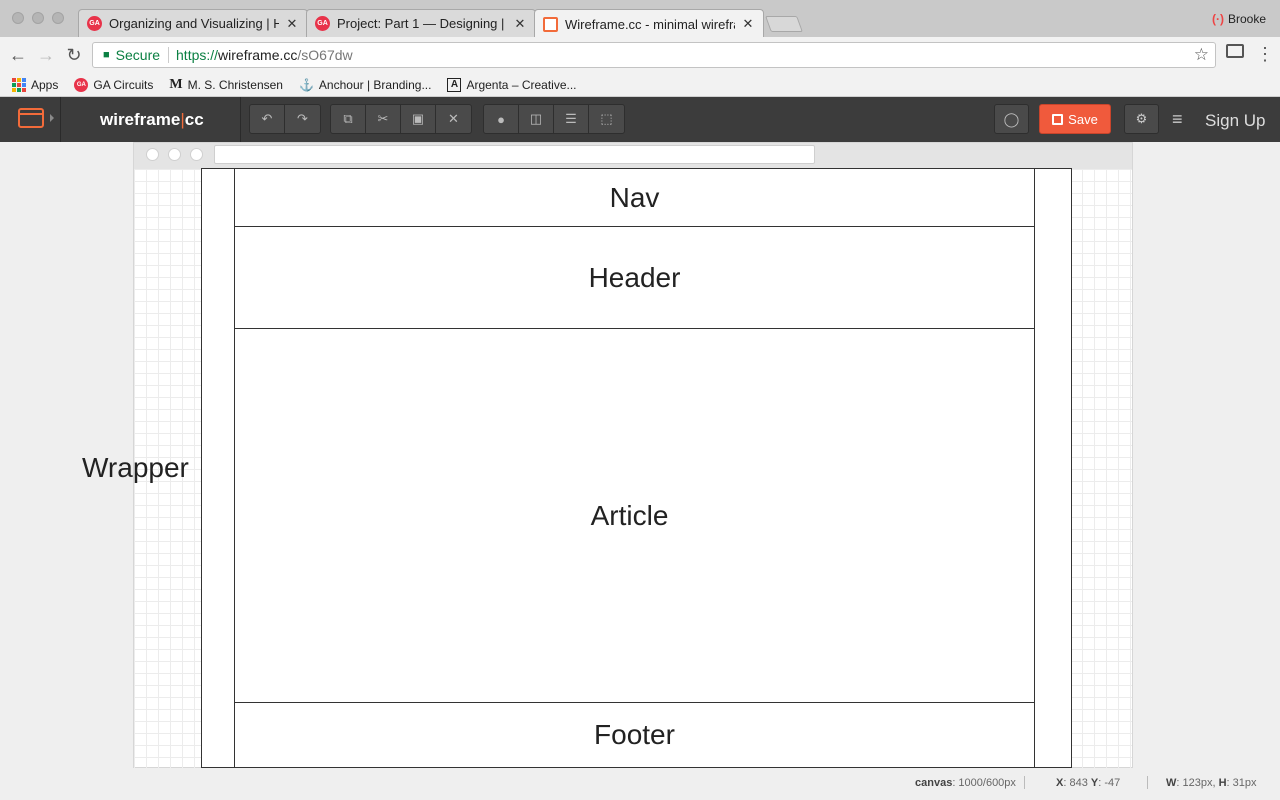 The height and width of the screenshot is (800, 1280). I want to click on nav-label: Nav, so click(634, 197).